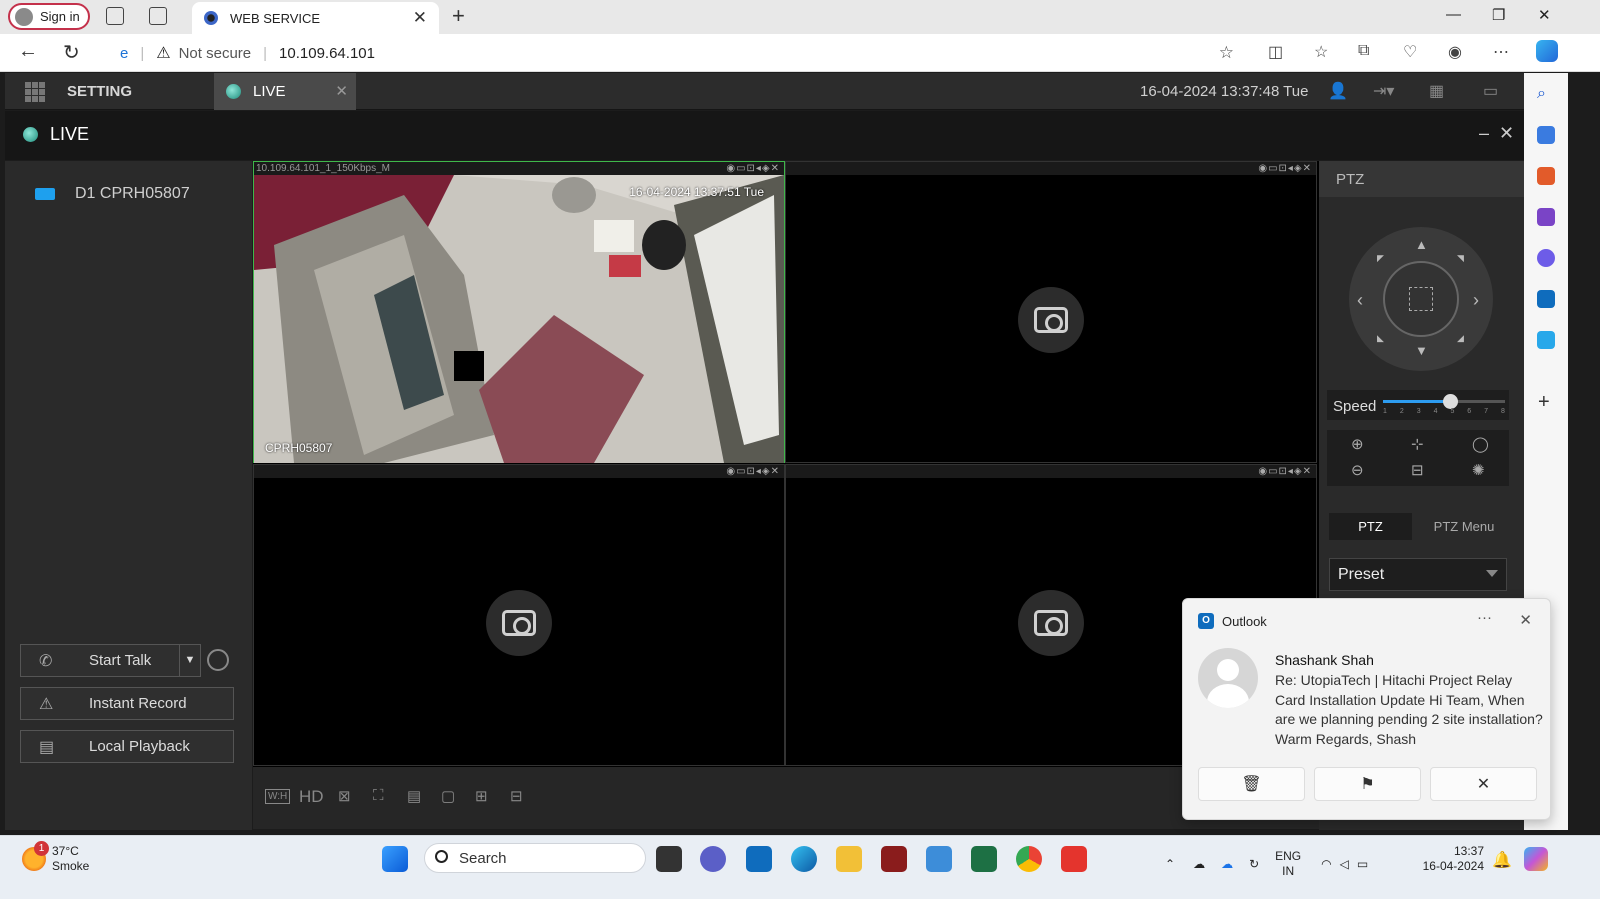  What do you see at coordinates (1288, 864) in the screenshot?
I see `language-indicator: ENG IN` at bounding box center [1288, 864].